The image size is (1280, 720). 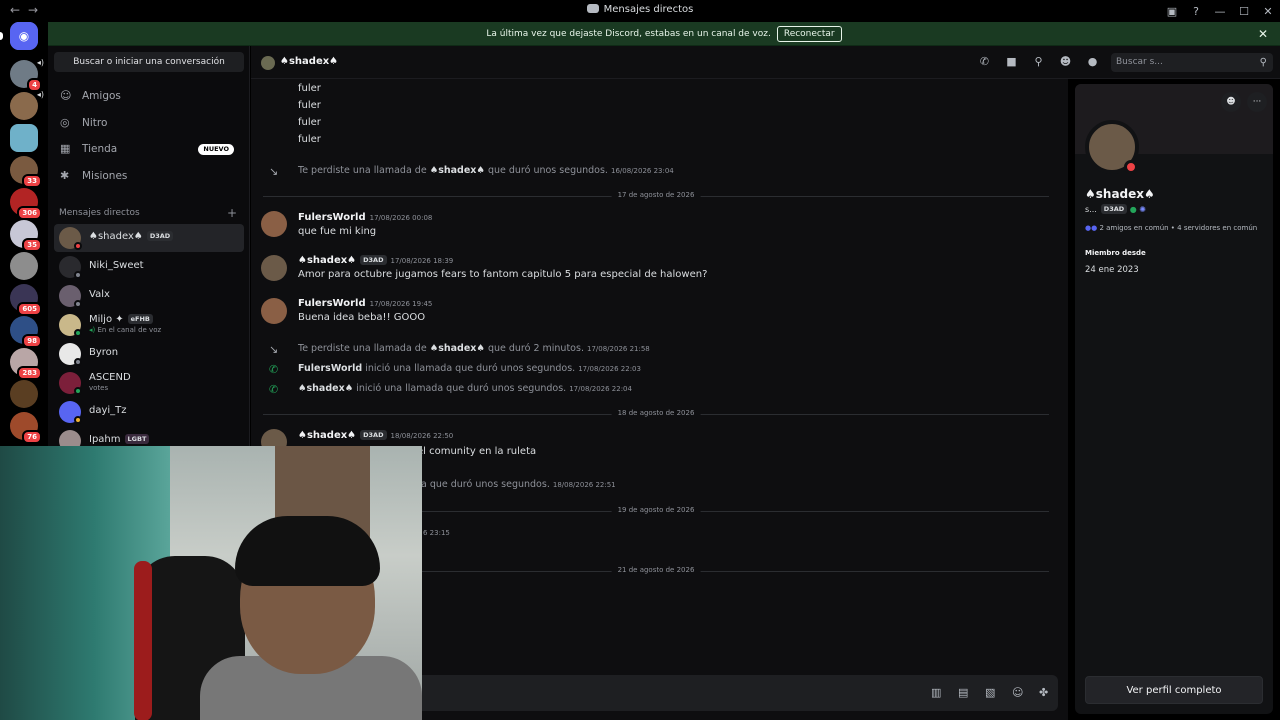 I want to click on call-message: 6 23:15, so click(x=436, y=533).